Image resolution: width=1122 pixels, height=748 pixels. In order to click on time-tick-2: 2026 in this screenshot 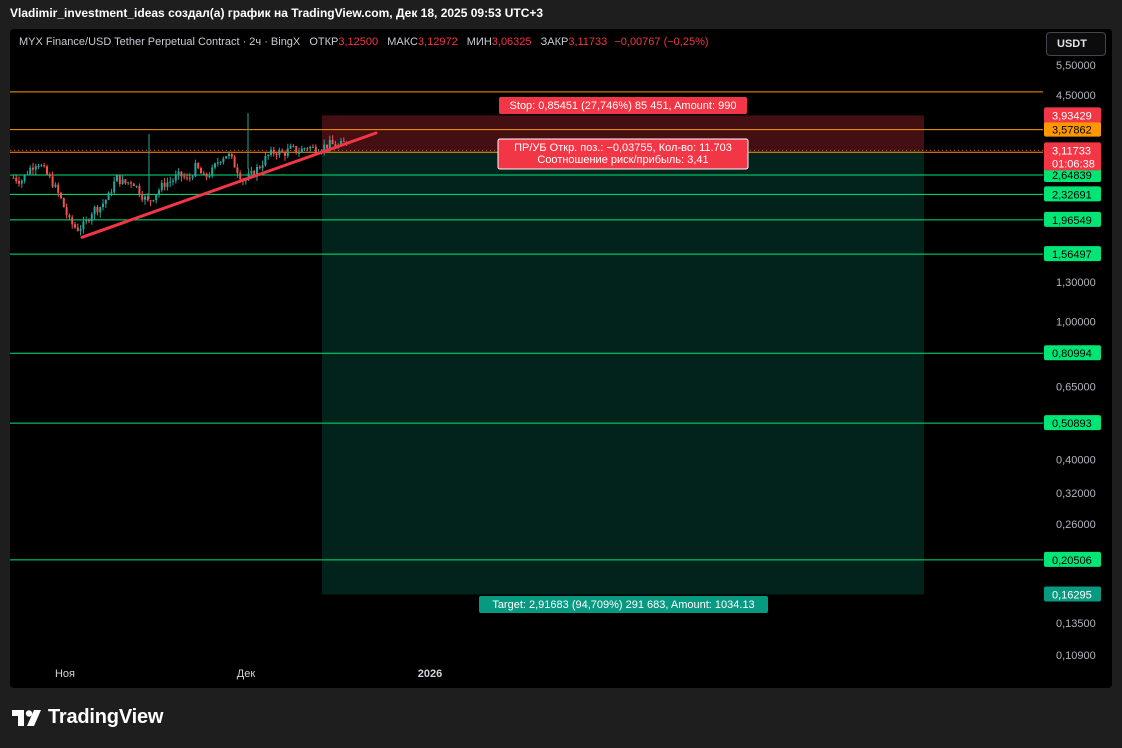, I will do `click(430, 674)`.